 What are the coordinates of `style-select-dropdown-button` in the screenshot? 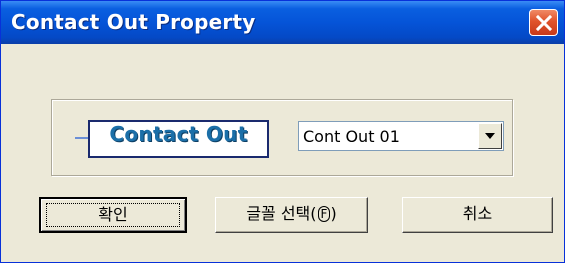 It's located at (490, 136).